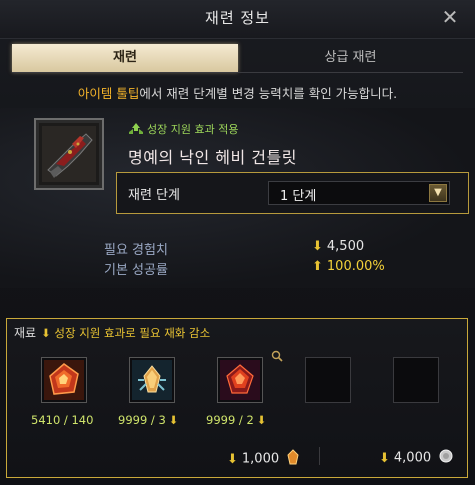  Describe the element at coordinates (277, 356) in the screenshot. I see `magnifier-icon` at that location.